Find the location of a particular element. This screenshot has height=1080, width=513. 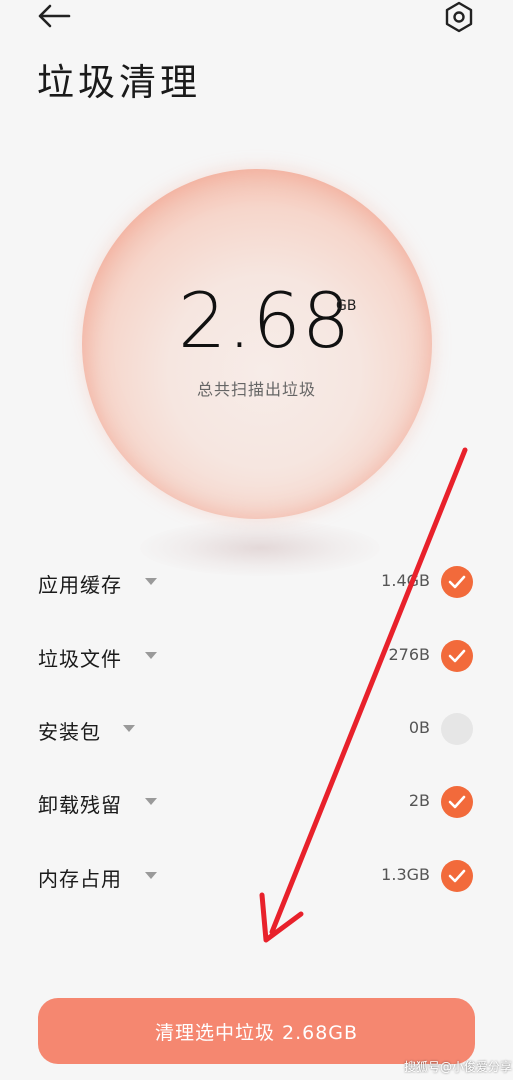

list-item-uninstall-residue: 卸载残留 2B is located at coordinates (256, 802).